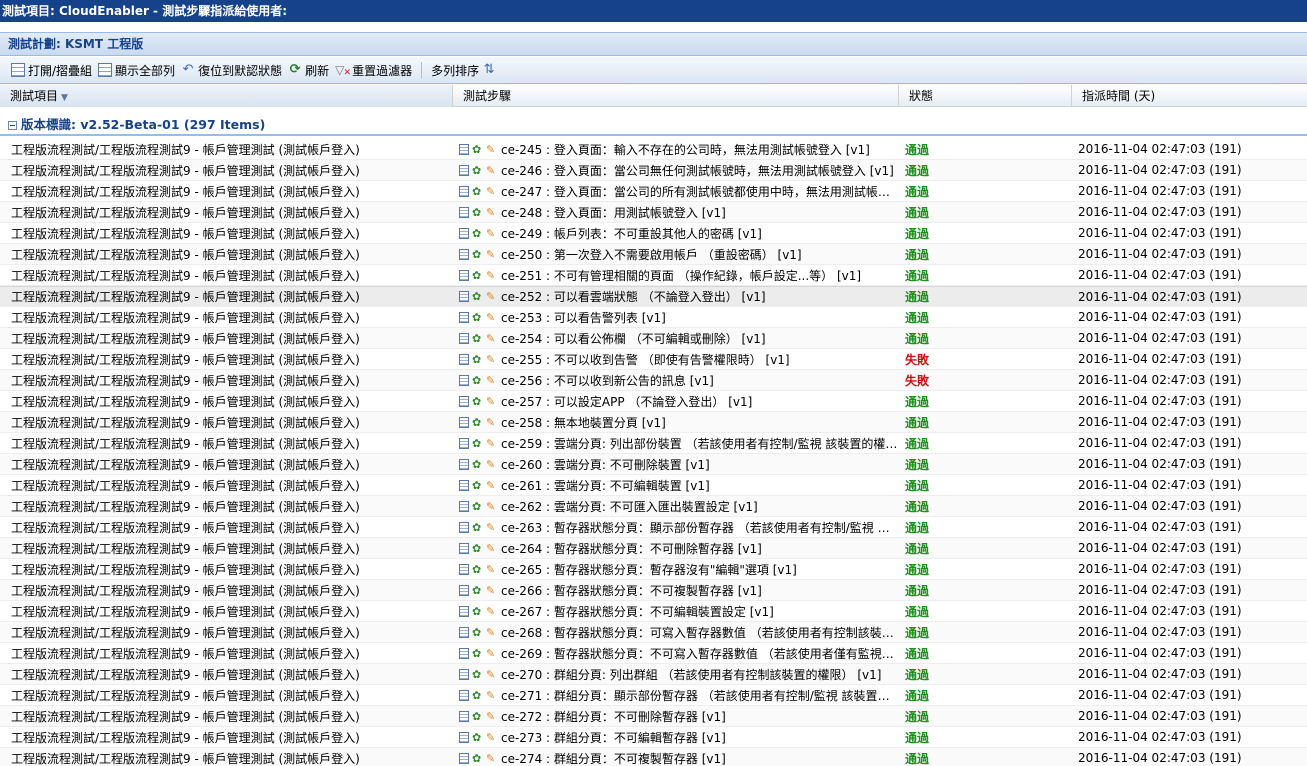 Image resolution: width=1307 pixels, height=766 pixels. What do you see at coordinates (613, 758) in the screenshot?
I see `test-step-link: ce-274 : 群組分頁：不可複製暫存器 [v1]` at bounding box center [613, 758].